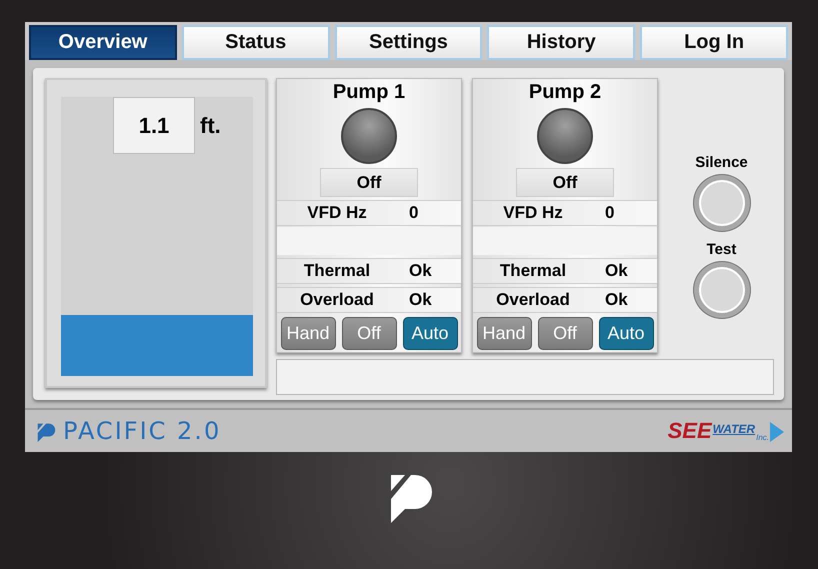  I want to click on nav-tab: Settings, so click(408, 42).